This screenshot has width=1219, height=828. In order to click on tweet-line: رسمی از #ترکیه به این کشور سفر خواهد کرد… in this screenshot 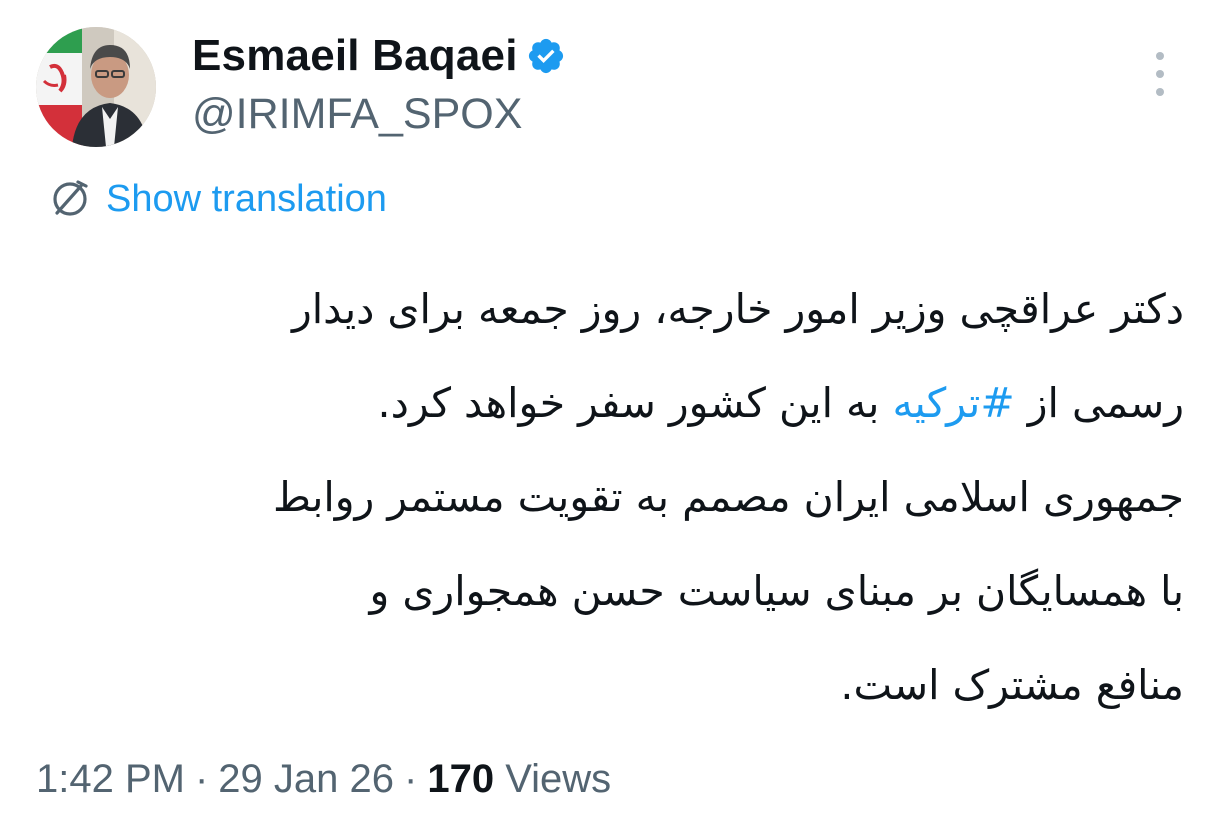, I will do `click(610, 403)`.